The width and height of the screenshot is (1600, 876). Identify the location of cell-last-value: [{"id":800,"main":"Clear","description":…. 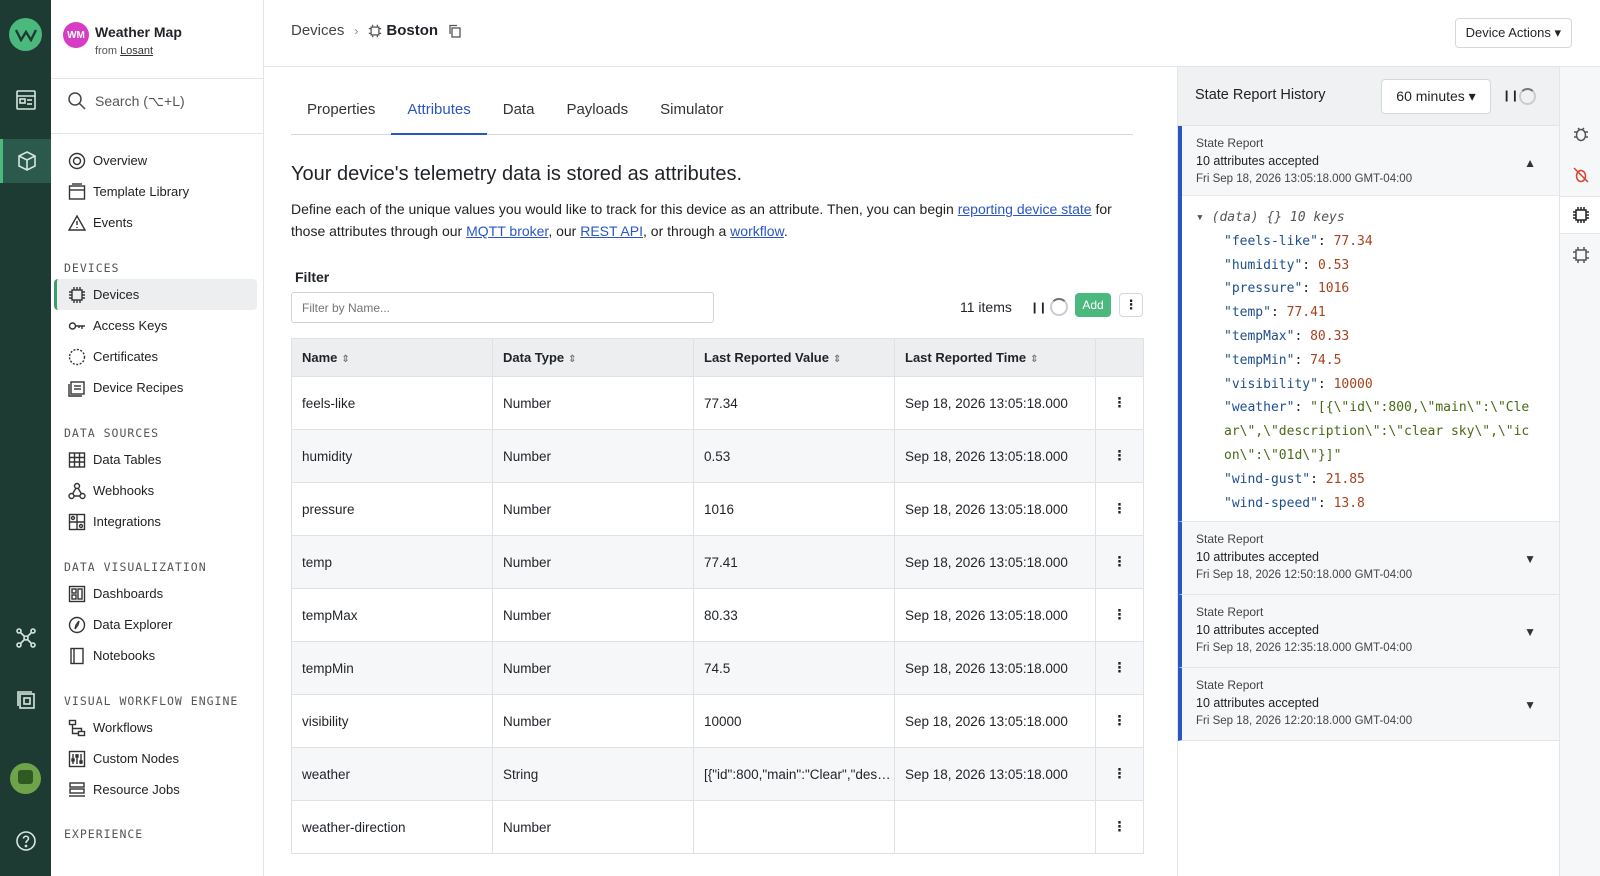
(794, 774).